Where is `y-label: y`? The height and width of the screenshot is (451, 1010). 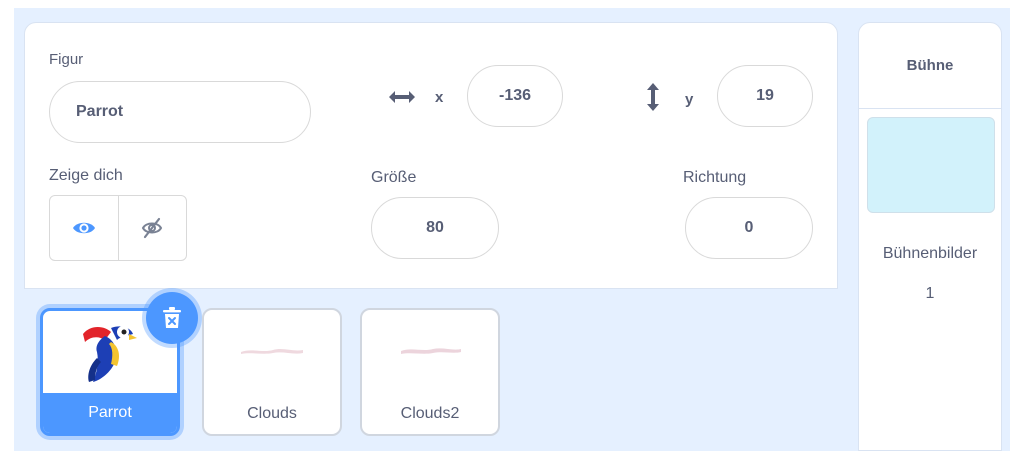 y-label: y is located at coordinates (689, 99).